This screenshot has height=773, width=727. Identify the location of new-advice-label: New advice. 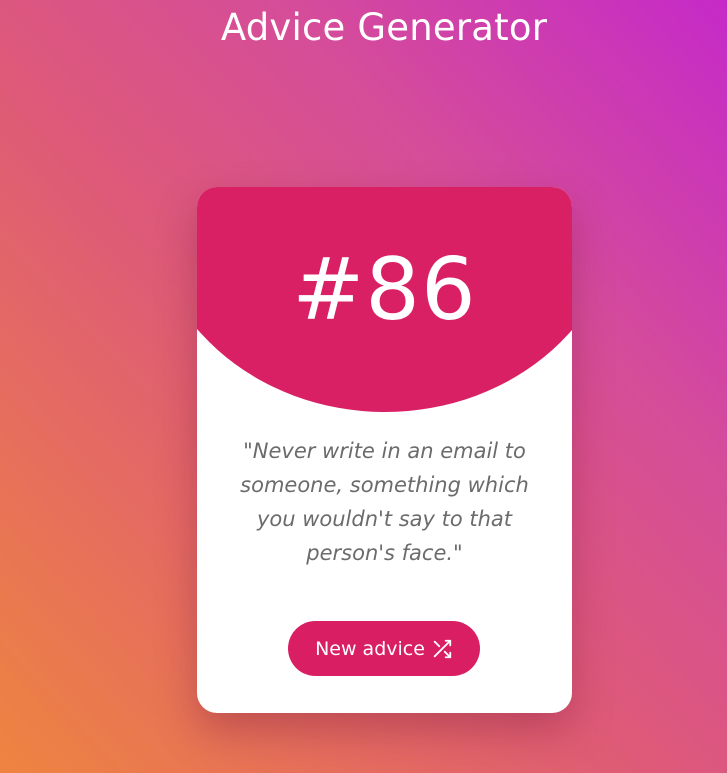
(370, 648).